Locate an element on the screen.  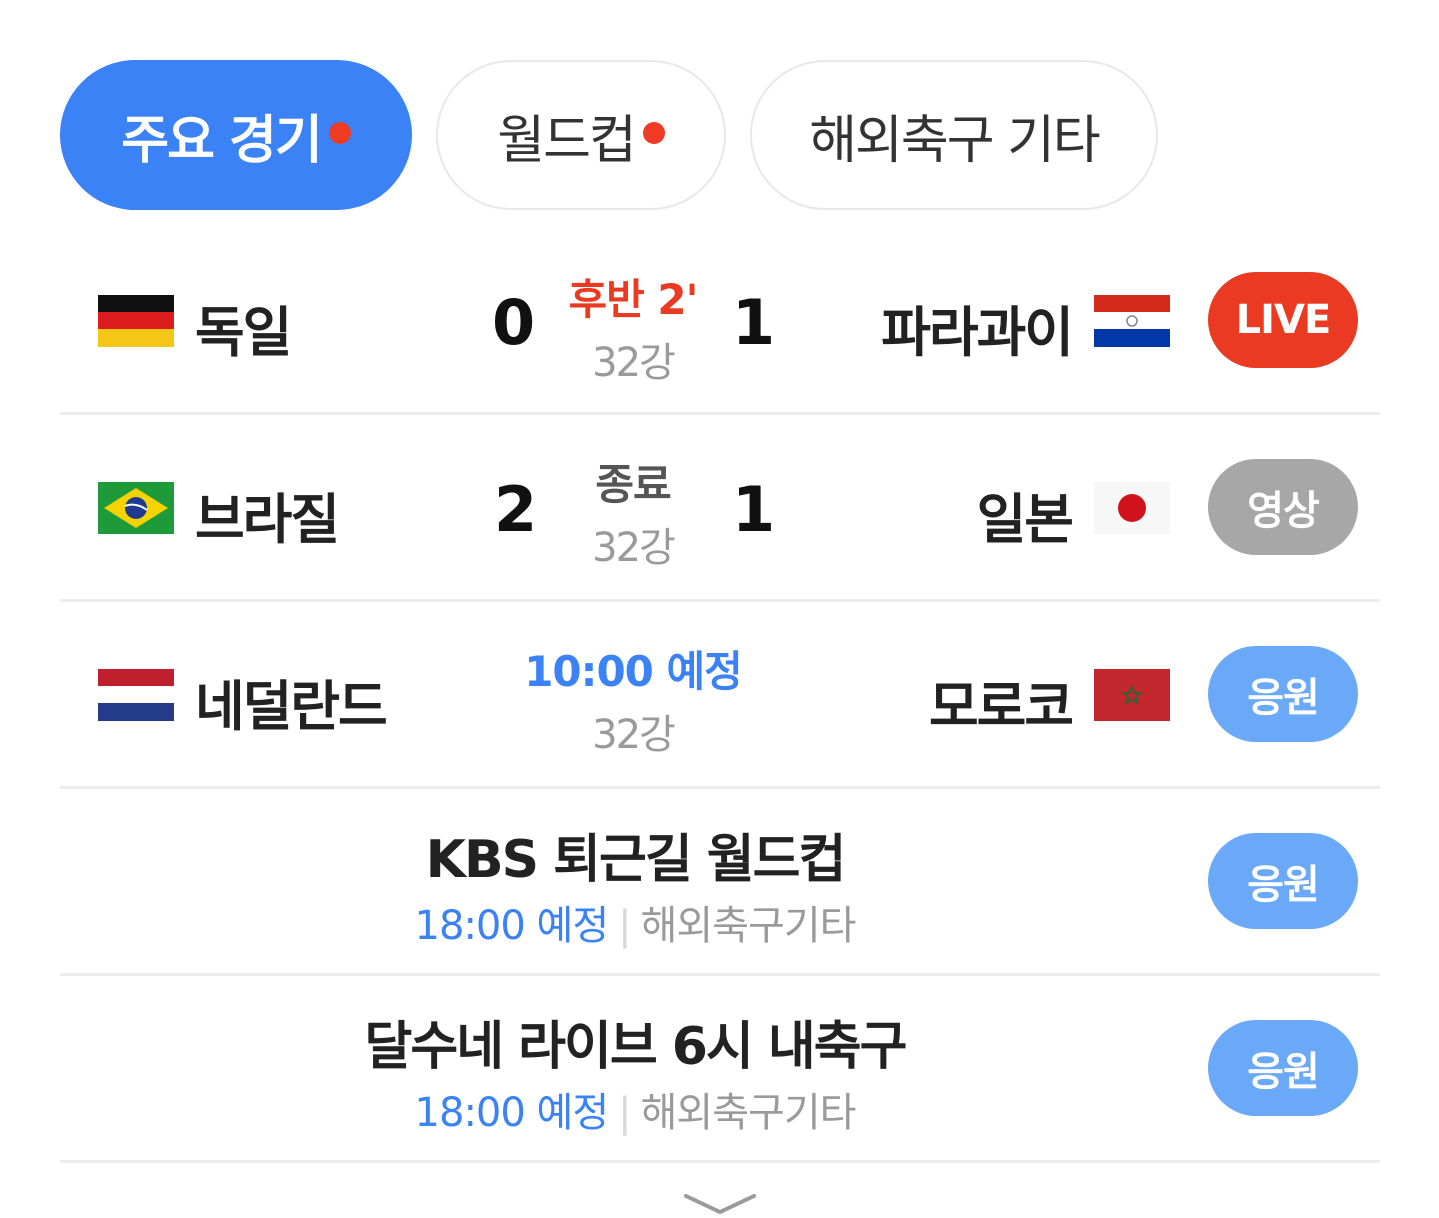
event-title: 달수네 라이브 6시 내축구 is located at coordinates (636, 1047).